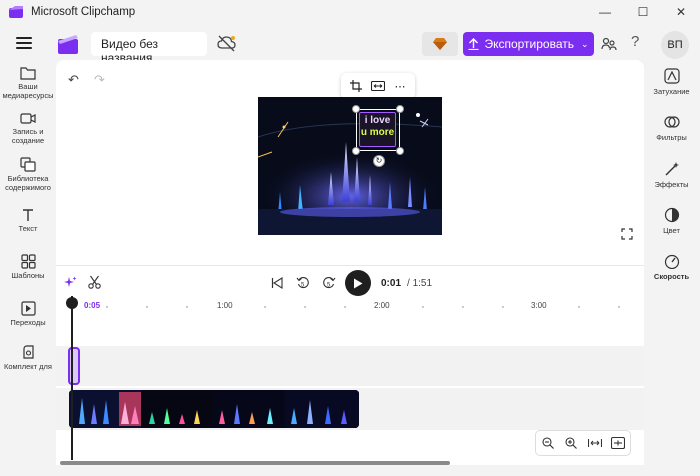 The height and width of the screenshot is (476, 700). I want to click on properties-item-effects: Эффекты, so click(671, 175).